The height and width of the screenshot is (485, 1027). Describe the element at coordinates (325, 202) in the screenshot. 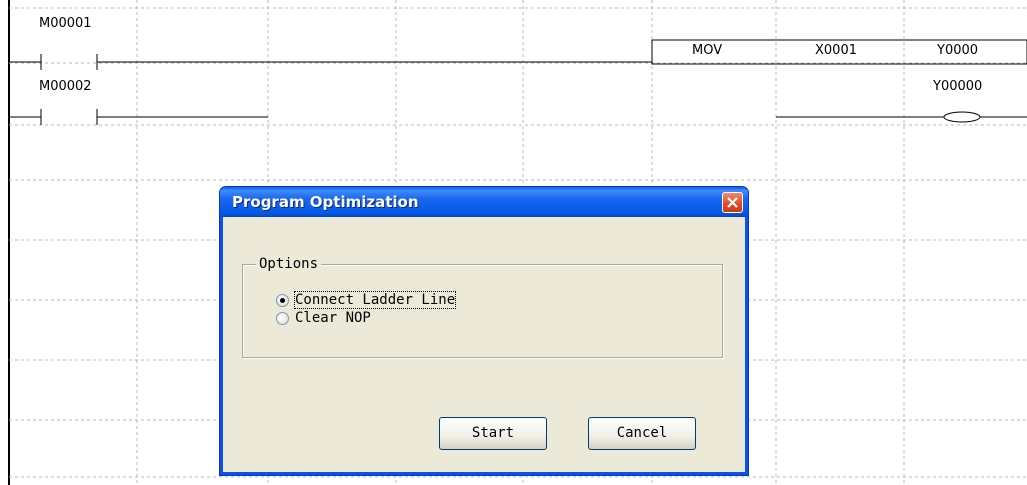

I see `dialog-title: Program Optimization` at that location.